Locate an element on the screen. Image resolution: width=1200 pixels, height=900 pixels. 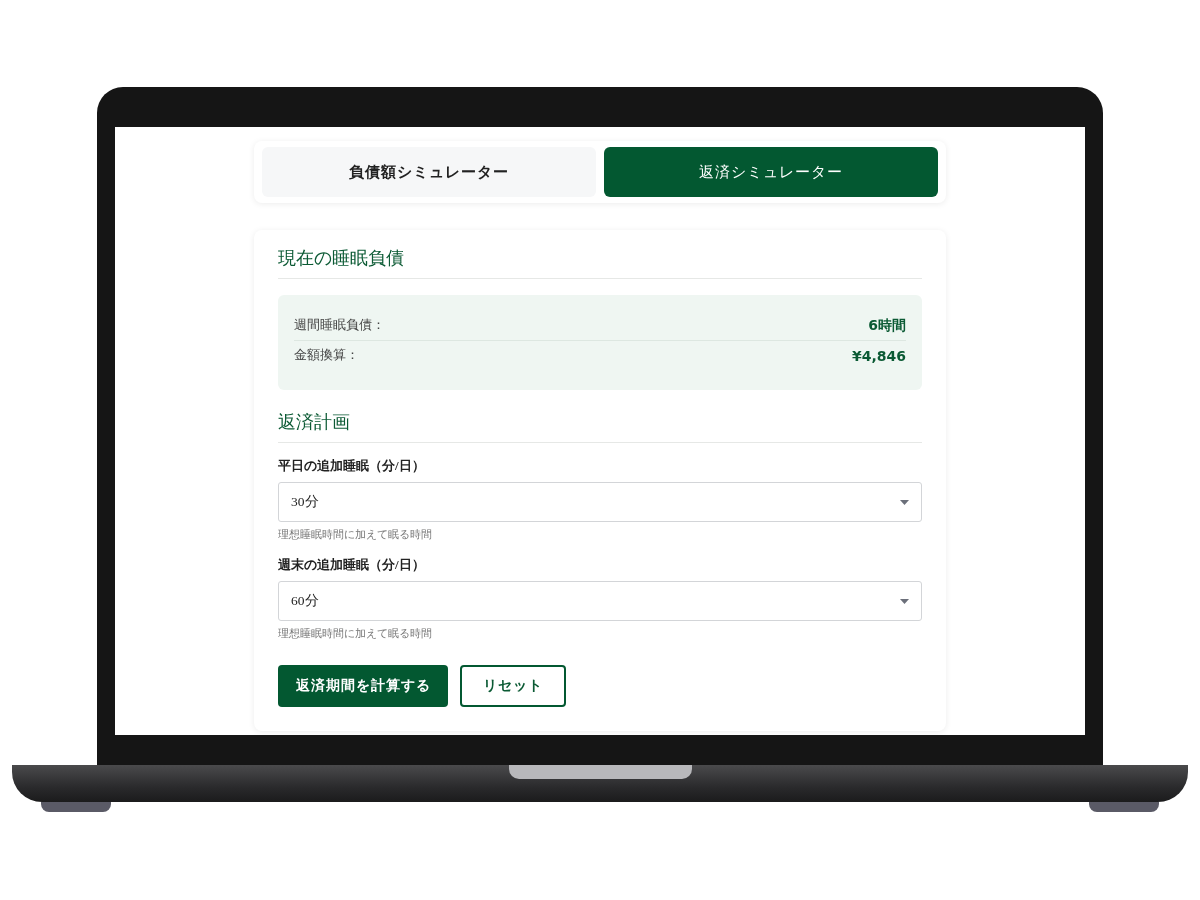
tab: 返済シミュレーター is located at coordinates (771, 172).